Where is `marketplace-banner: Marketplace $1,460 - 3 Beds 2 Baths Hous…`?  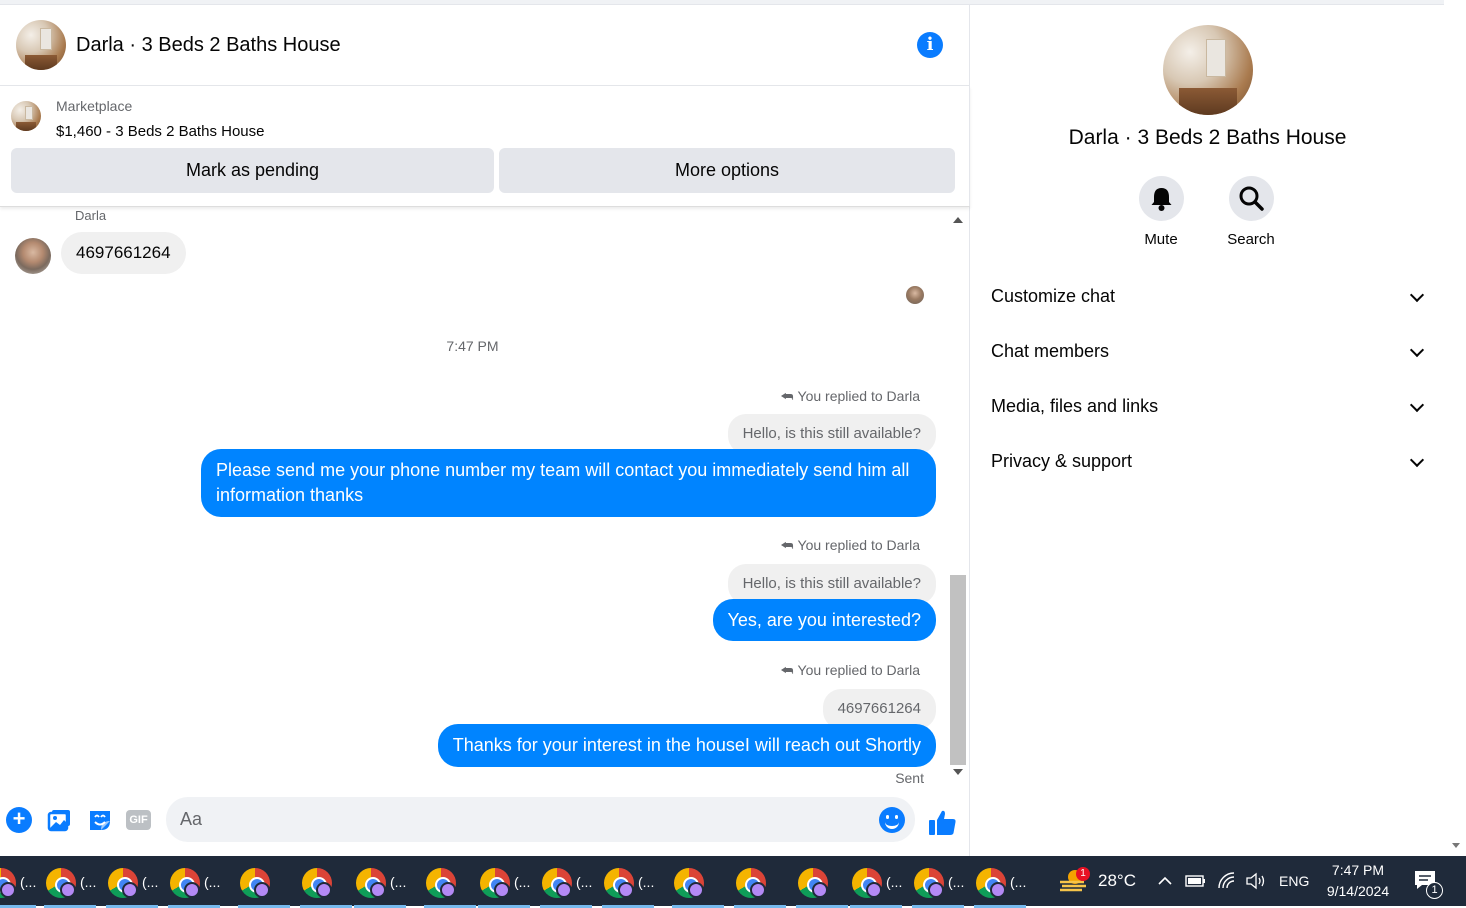 marketplace-banner: Marketplace $1,460 - 3 Beds 2 Baths Hous… is located at coordinates (485, 146).